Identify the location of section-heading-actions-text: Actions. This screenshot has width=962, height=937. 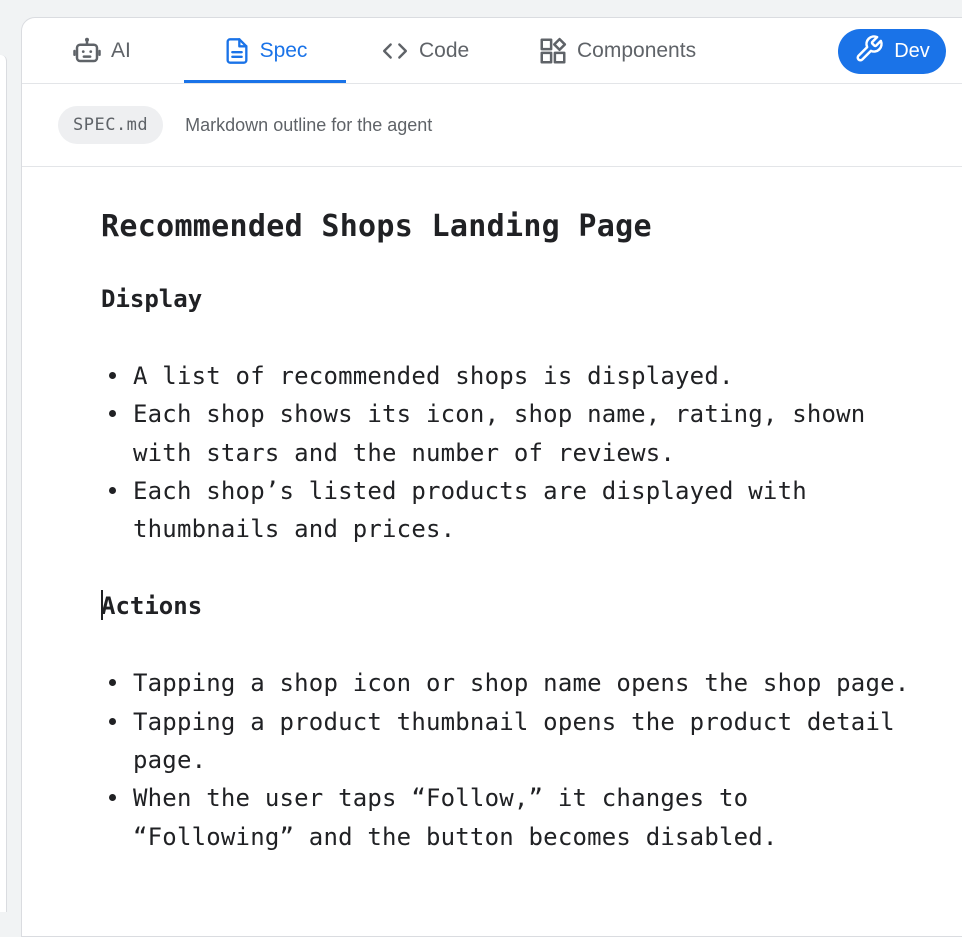
(152, 606).